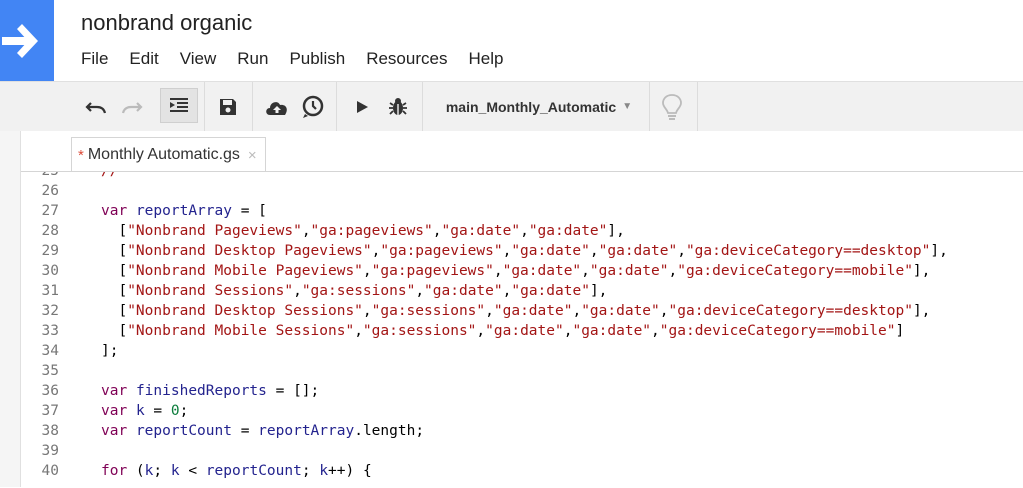 The image size is (1023, 488). Describe the element at coordinates (94, 59) in the screenshot. I see `menu-file: File` at that location.